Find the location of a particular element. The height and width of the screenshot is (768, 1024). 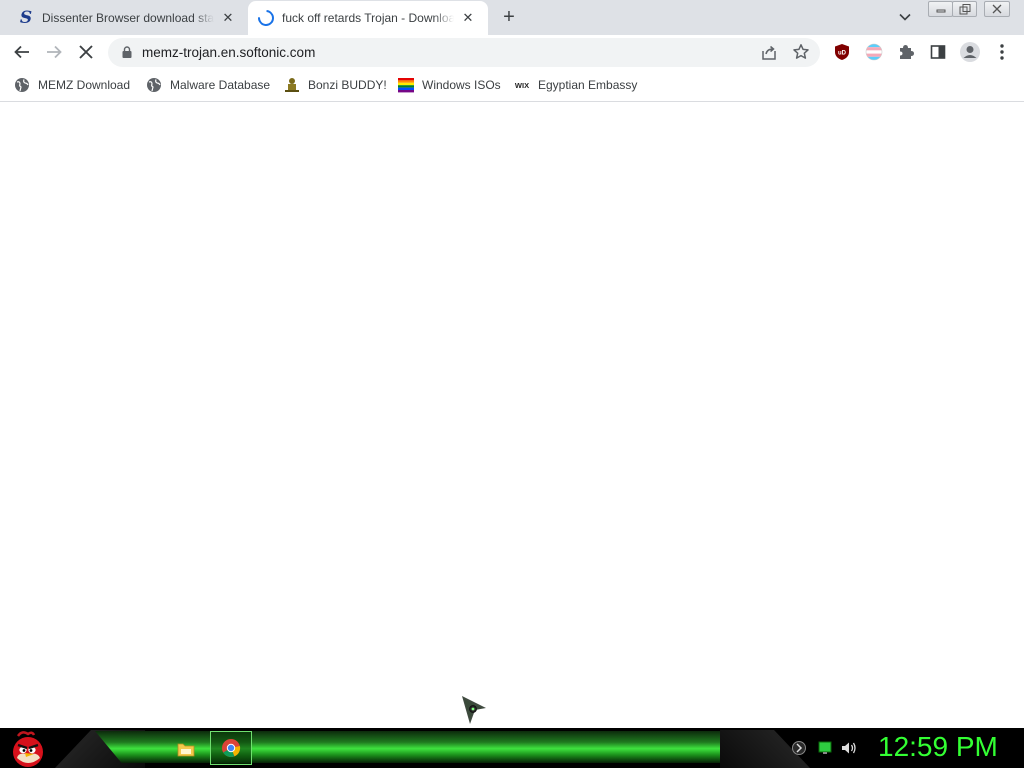

tray-app-icon is located at coordinates (799, 748).